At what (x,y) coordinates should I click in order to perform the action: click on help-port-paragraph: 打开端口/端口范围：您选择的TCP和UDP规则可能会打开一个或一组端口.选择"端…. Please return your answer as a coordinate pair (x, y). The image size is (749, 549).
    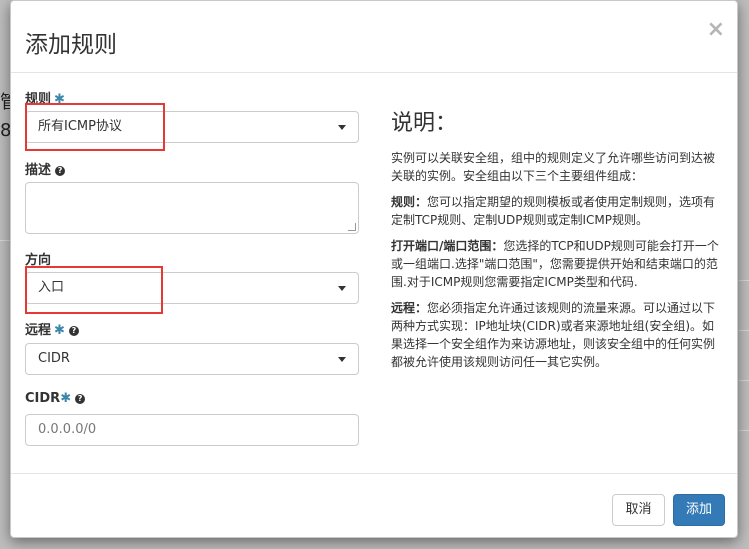
    Looking at the image, I should click on (556, 264).